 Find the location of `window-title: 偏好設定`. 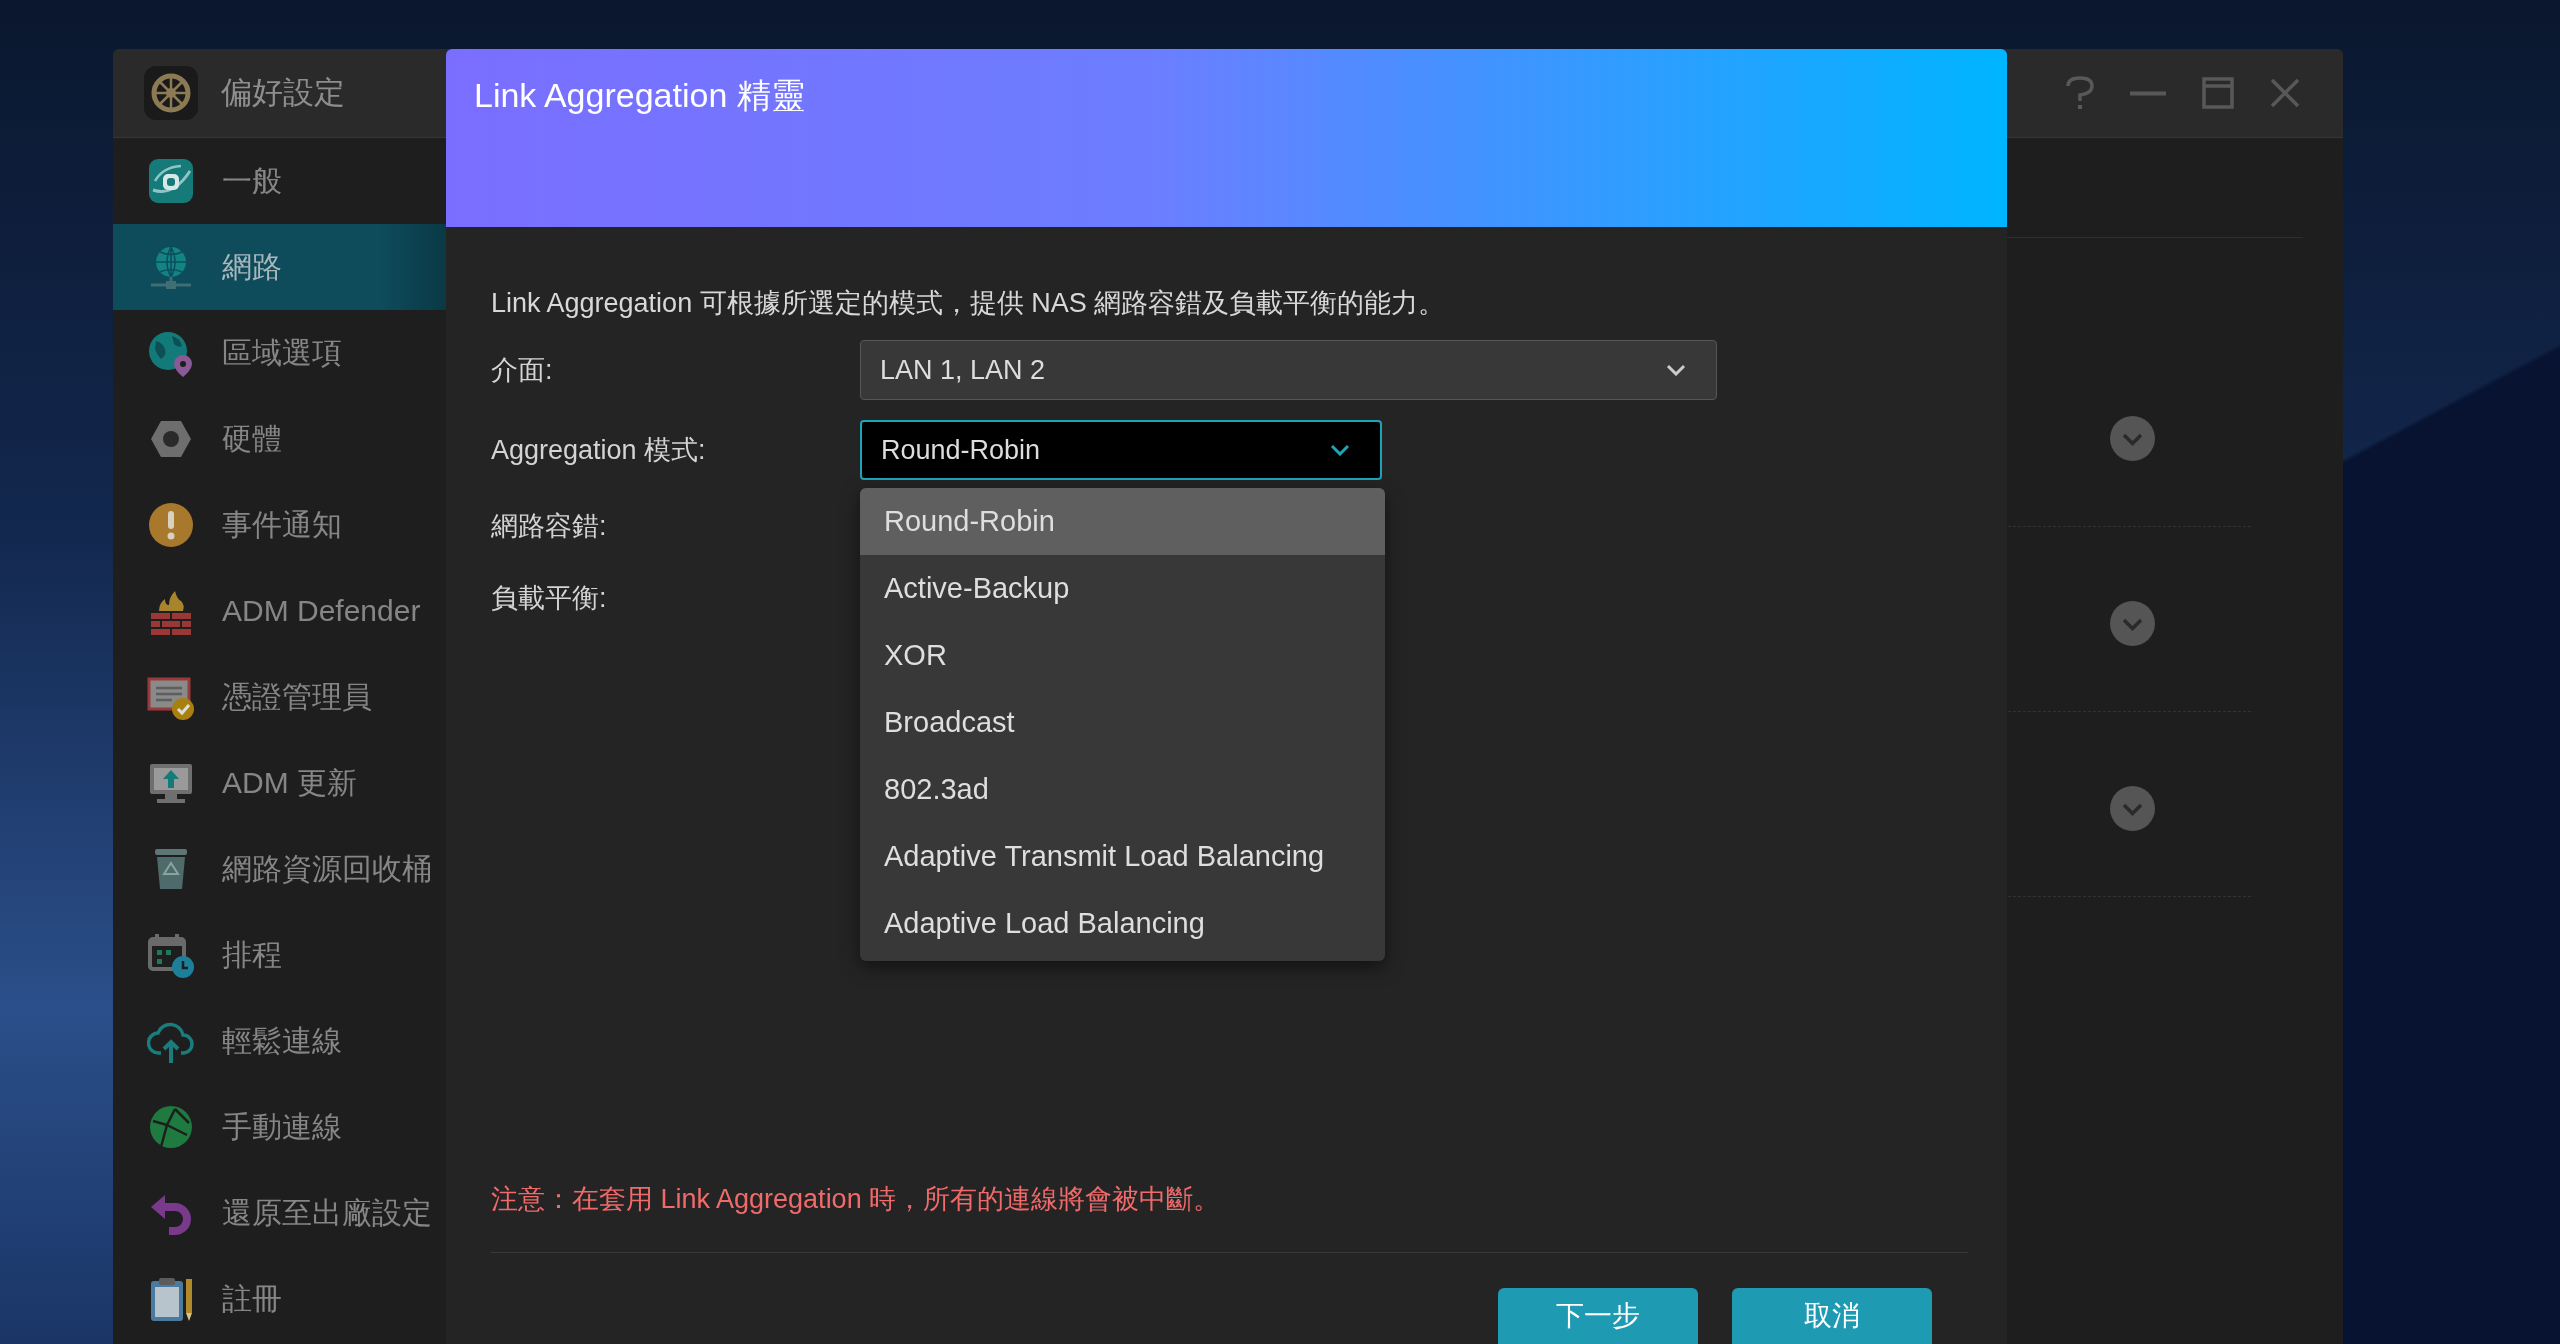

window-title: 偏好設定 is located at coordinates (283, 93).